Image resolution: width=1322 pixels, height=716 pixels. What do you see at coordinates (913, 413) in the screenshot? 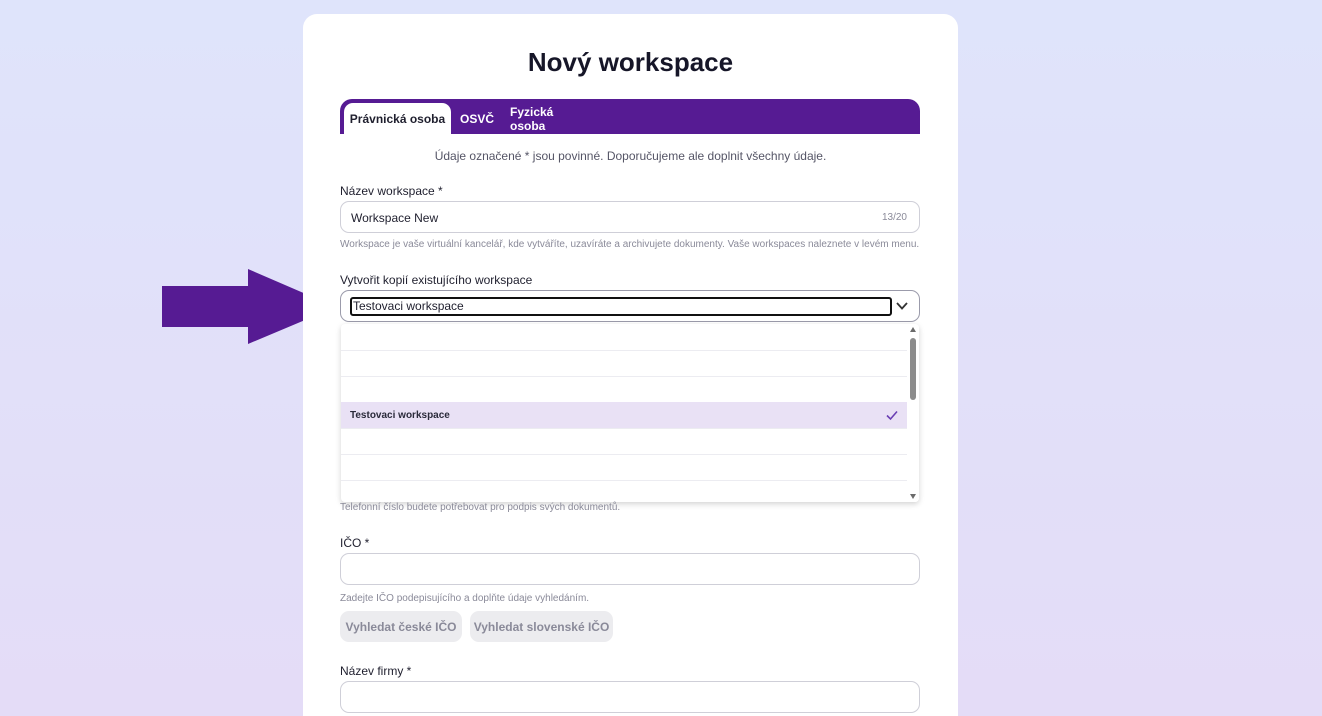
I see `dropdown-scrollbar` at bounding box center [913, 413].